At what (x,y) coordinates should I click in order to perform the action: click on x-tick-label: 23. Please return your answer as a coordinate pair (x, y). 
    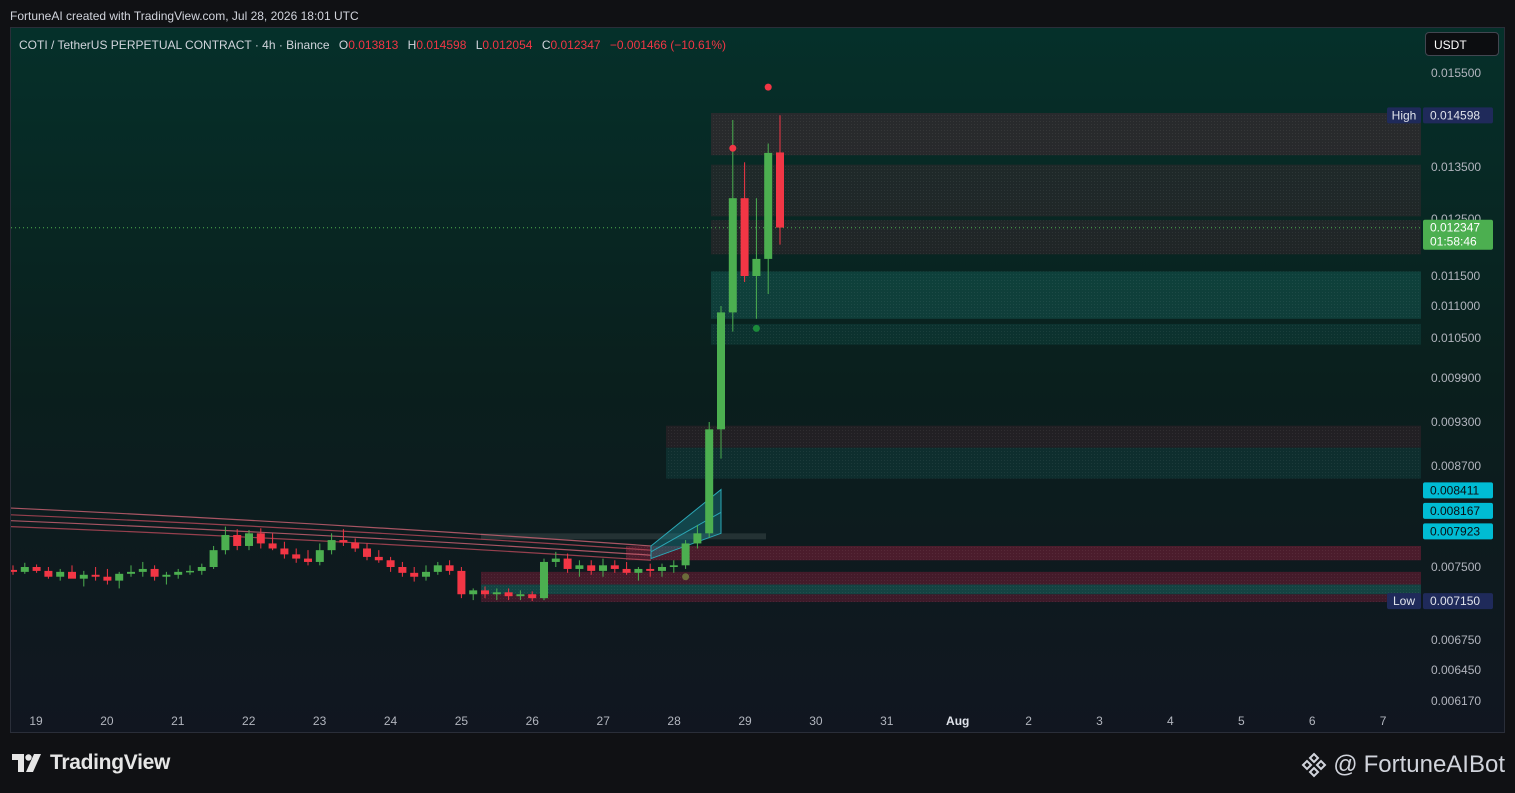
    Looking at the image, I should click on (320, 721).